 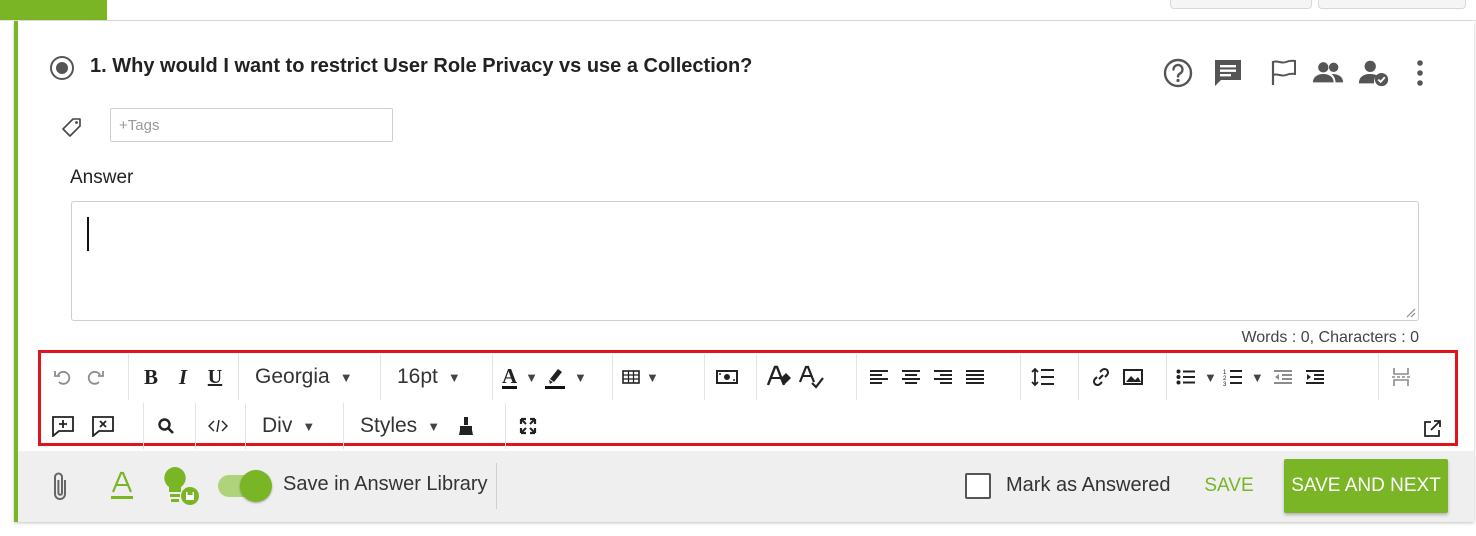 What do you see at coordinates (292, 376) in the screenshot?
I see `font-family-value: Georgia` at bounding box center [292, 376].